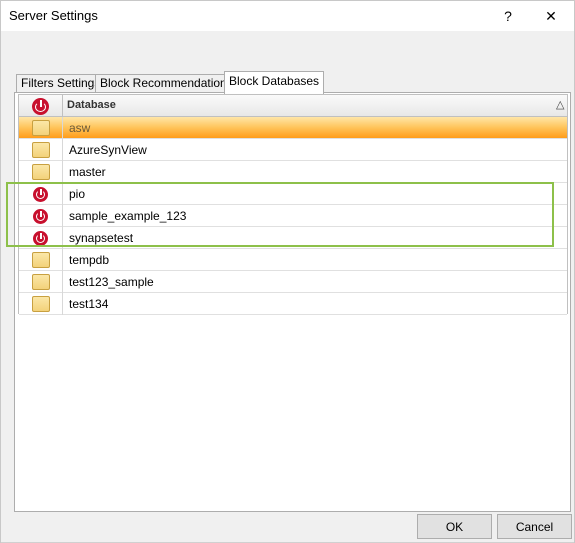  Describe the element at coordinates (293, 128) in the screenshot. I see `table-row: asw` at that location.